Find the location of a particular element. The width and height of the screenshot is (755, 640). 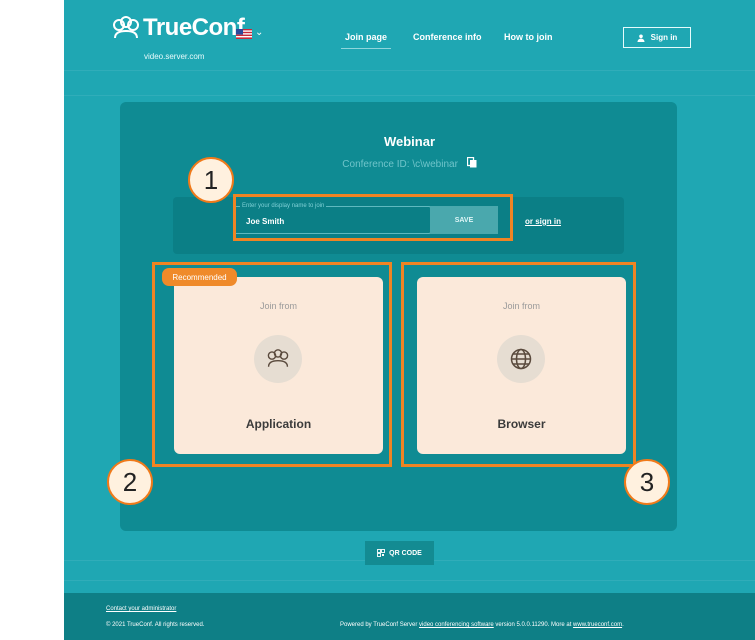

annotation-number-1: 1 is located at coordinates (211, 180).